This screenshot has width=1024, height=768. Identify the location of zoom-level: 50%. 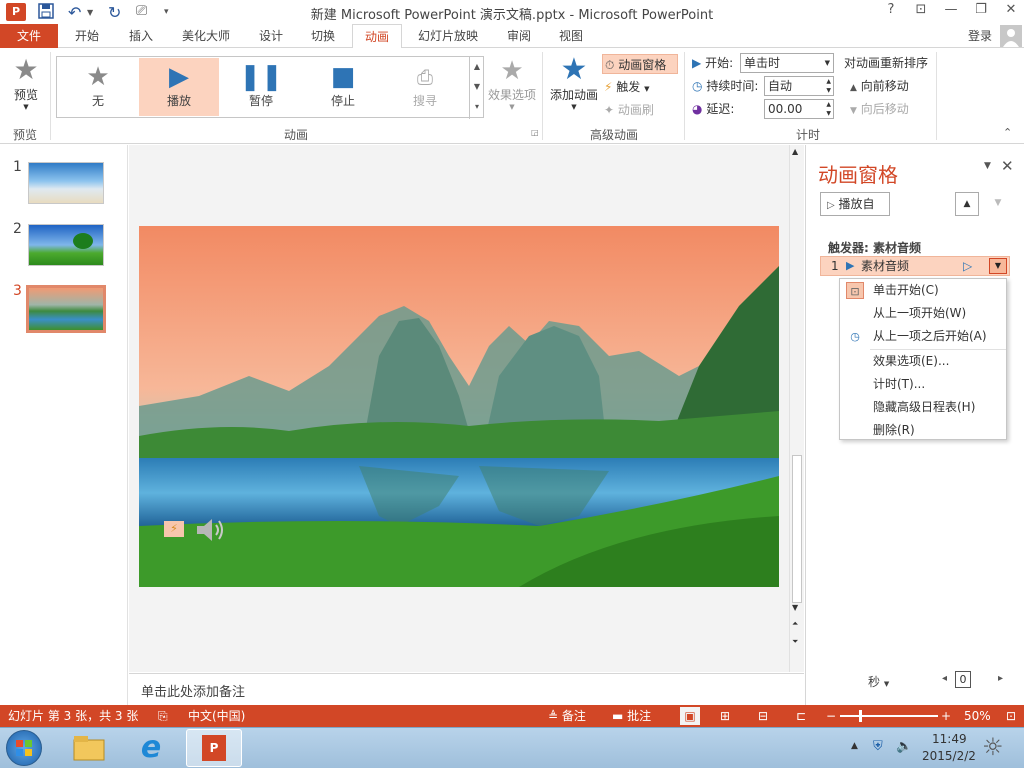
(977, 716).